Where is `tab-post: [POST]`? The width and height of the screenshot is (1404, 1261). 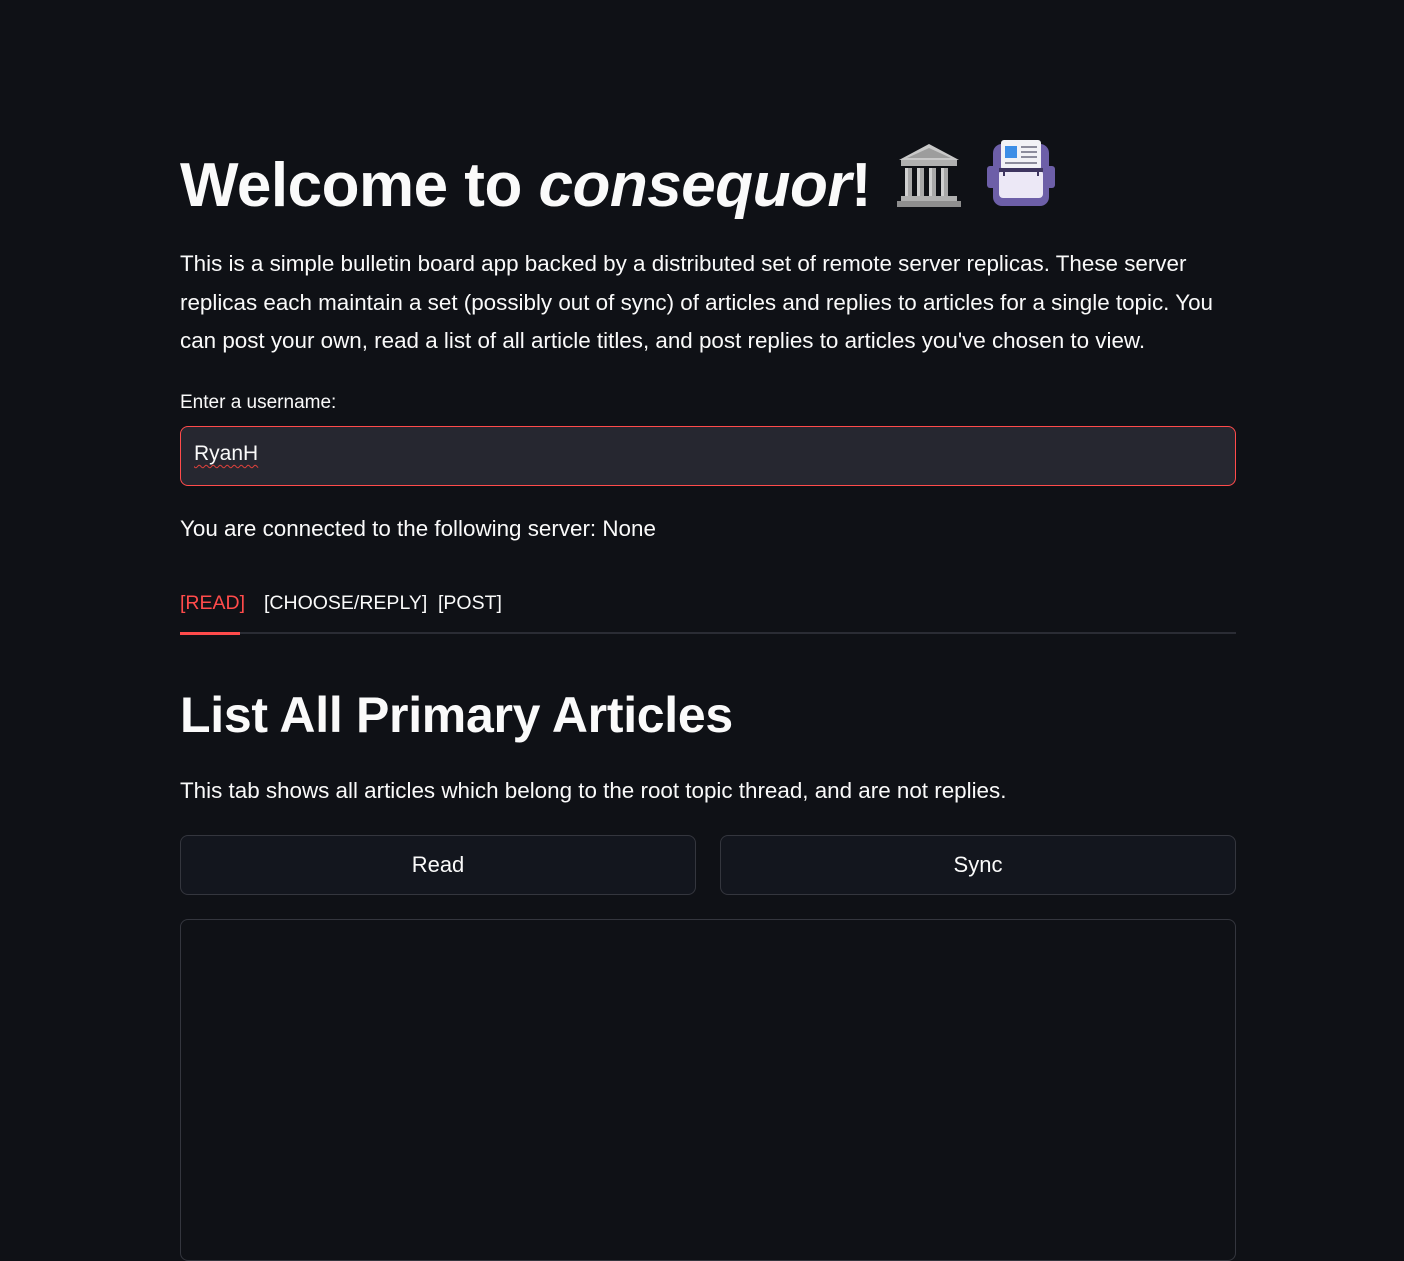
tab-post: [POST] is located at coordinates (470, 603).